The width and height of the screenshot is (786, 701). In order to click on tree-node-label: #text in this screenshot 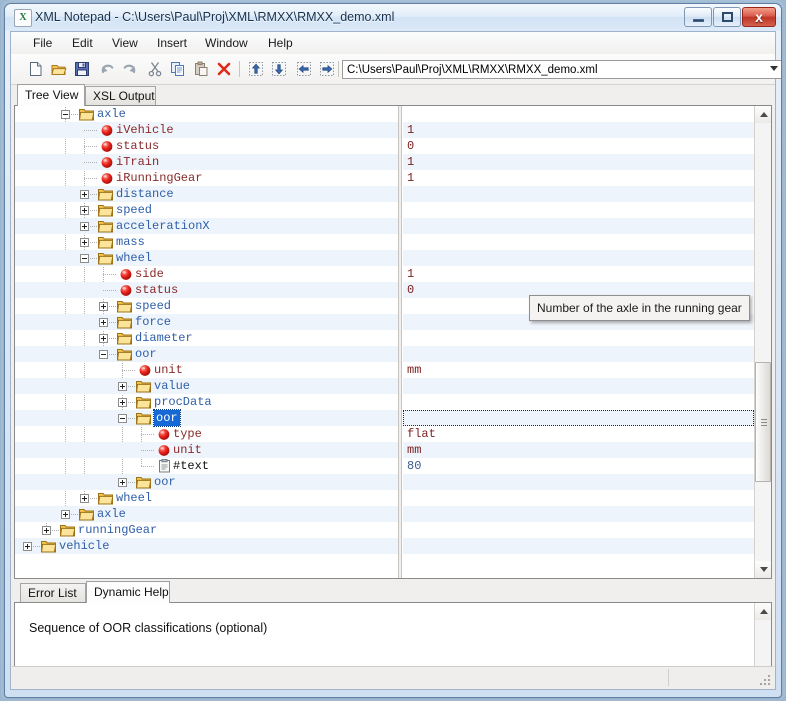, I will do `click(191, 466)`.